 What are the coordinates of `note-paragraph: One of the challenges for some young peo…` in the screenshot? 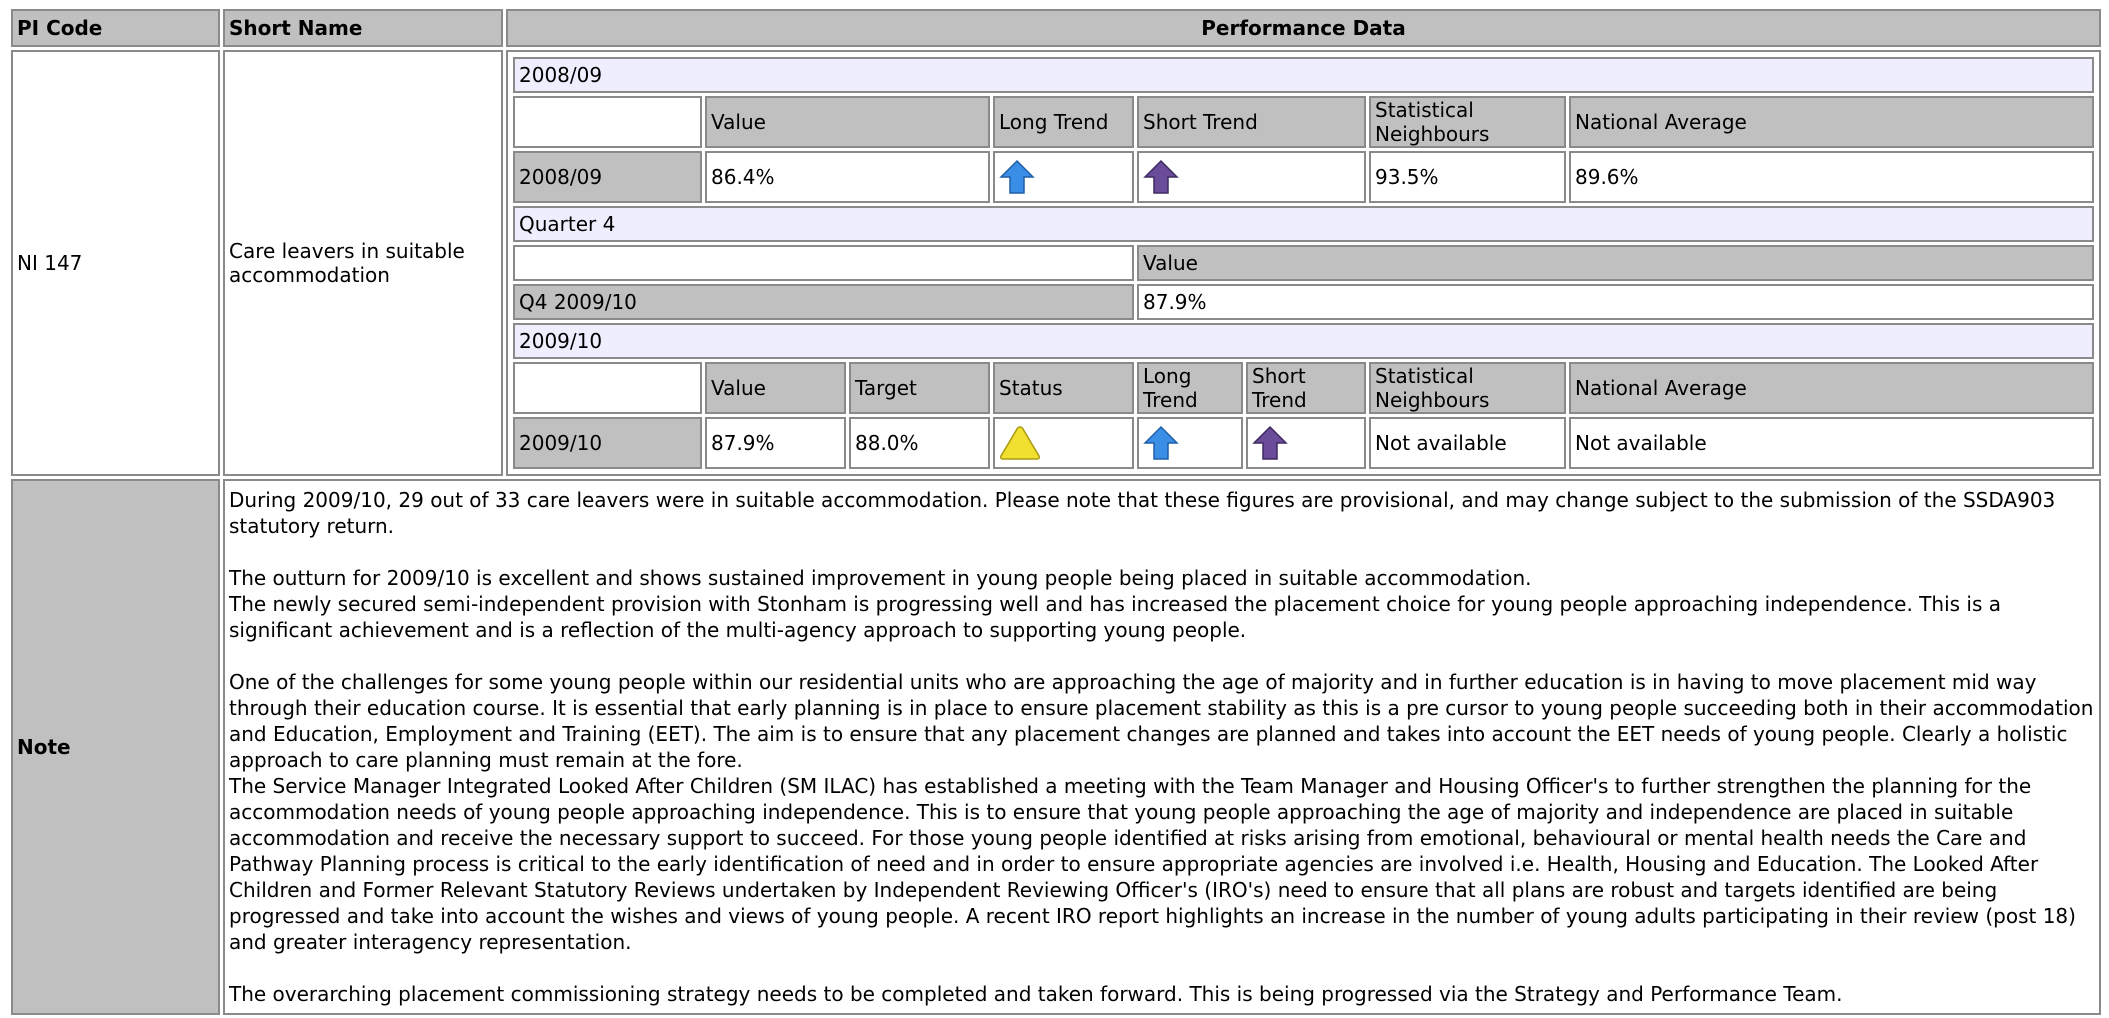 It's located at (1161, 721).